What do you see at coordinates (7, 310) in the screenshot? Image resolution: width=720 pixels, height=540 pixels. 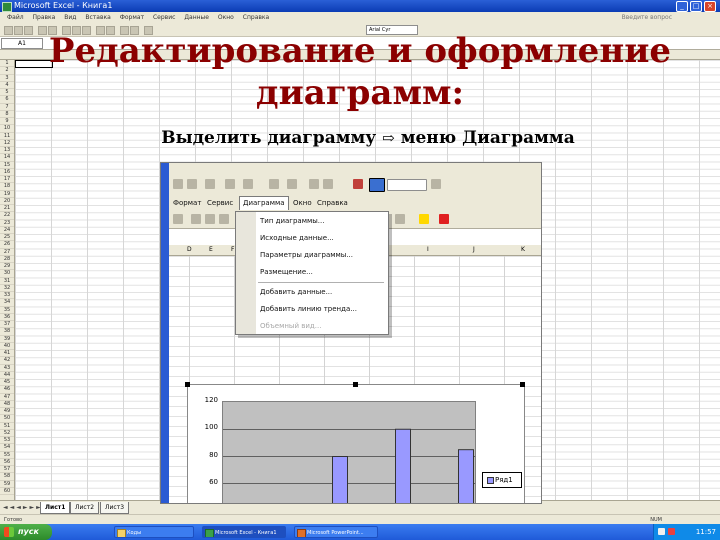 I see `row-header: 35` at bounding box center [7, 310].